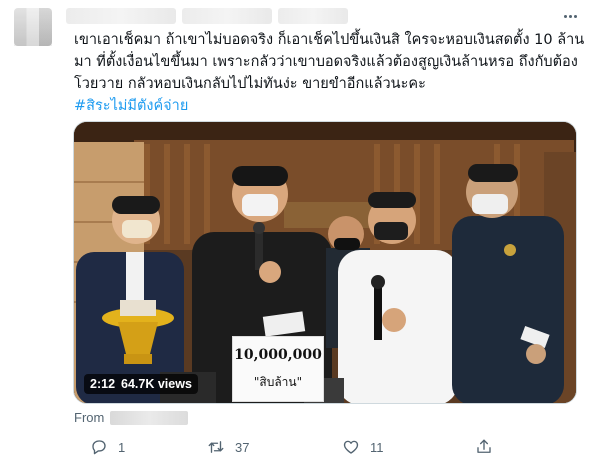  I want to click on share-icon, so click(484, 446).